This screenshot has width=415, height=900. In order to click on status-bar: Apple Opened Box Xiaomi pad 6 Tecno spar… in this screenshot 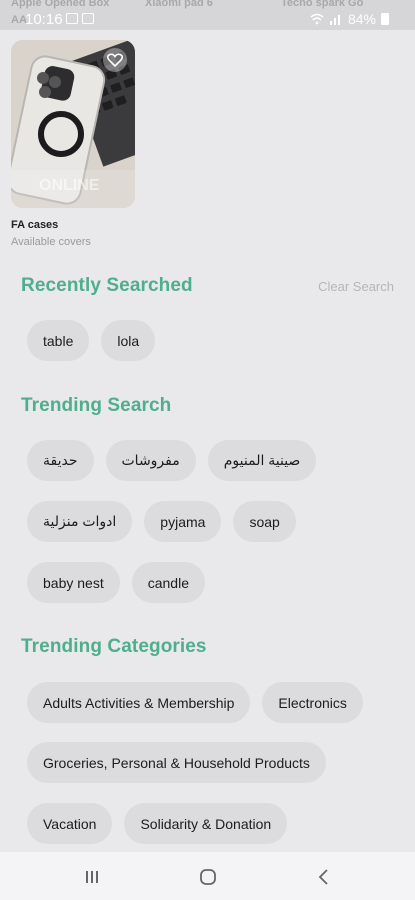, I will do `click(207, 15)`.